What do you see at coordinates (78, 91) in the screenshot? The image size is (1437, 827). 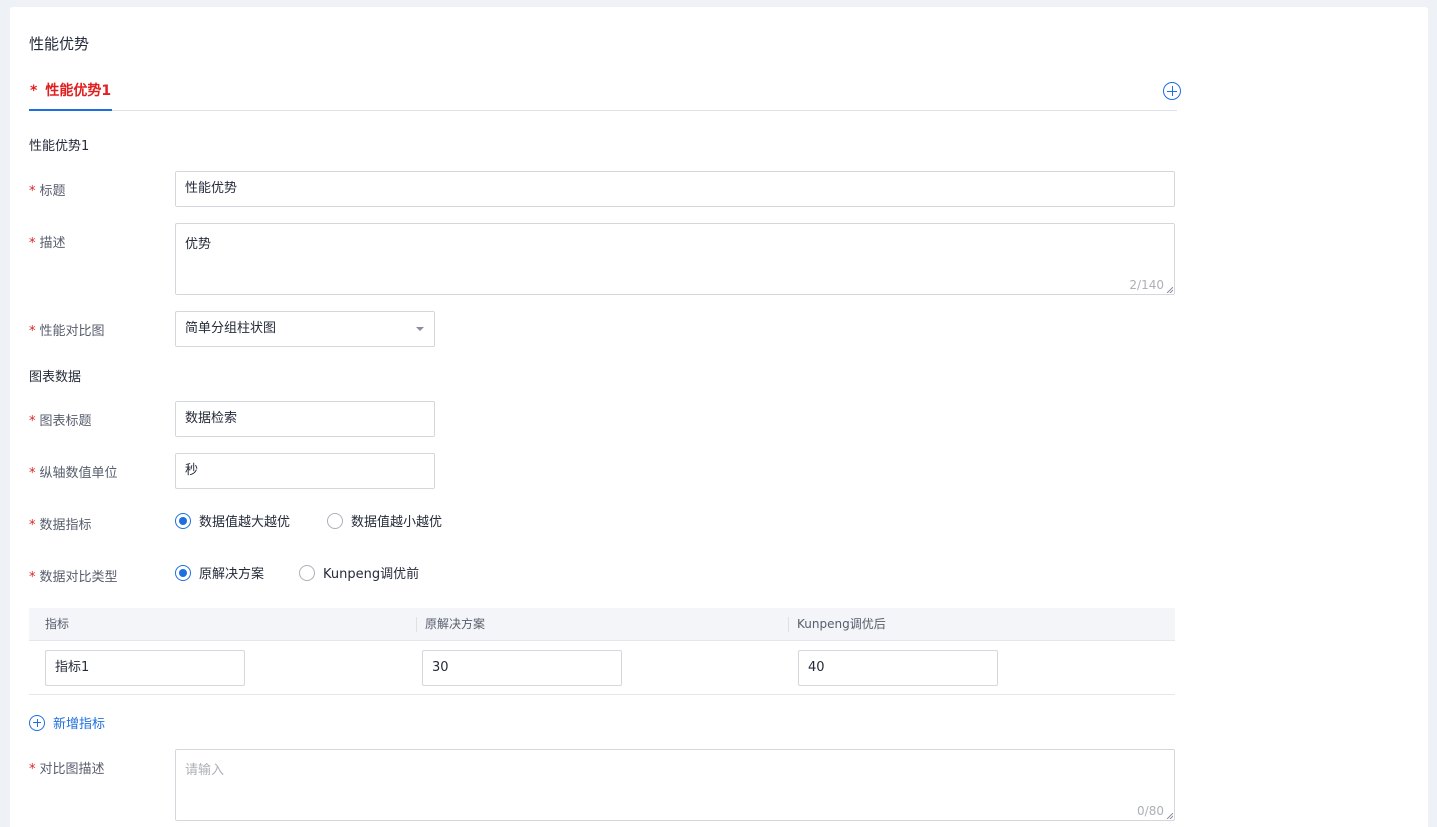 I see `tab-label: 性能优势1` at bounding box center [78, 91].